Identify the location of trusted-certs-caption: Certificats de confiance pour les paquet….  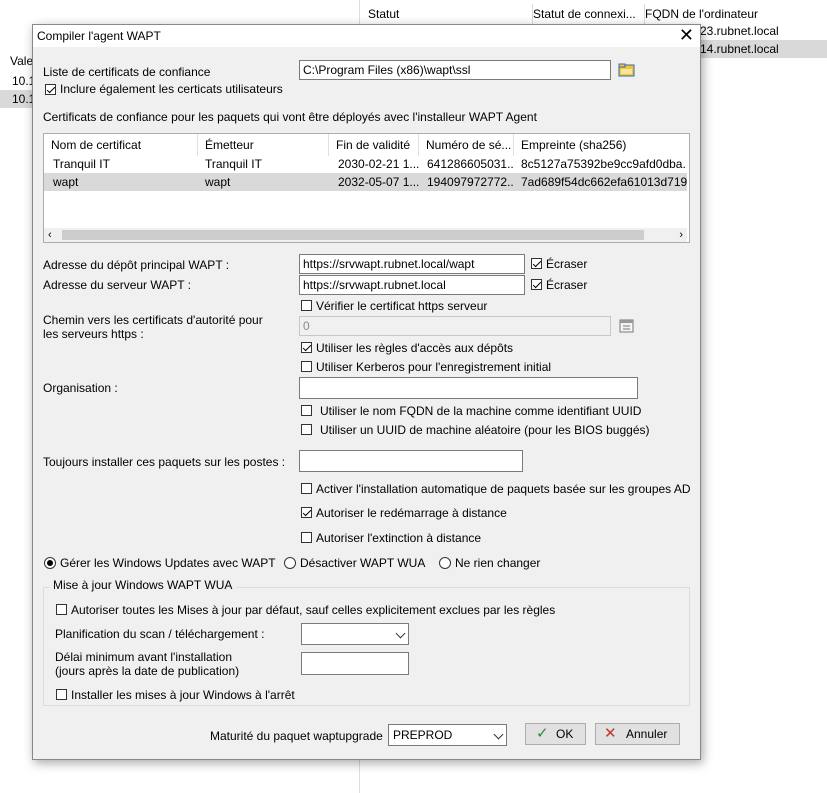
(290, 117).